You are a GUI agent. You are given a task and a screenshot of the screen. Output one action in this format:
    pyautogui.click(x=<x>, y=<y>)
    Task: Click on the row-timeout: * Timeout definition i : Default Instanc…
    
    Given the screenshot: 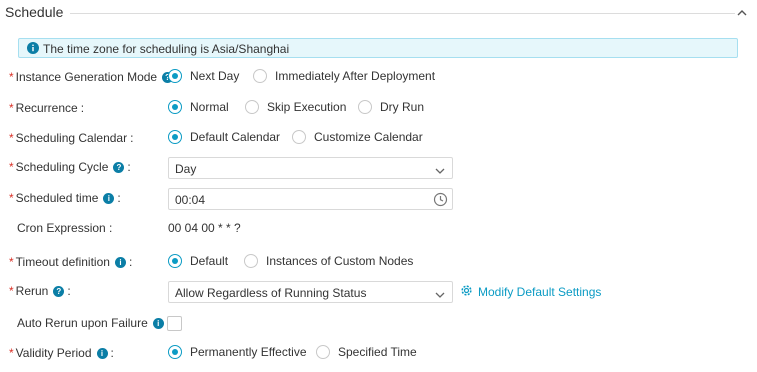 What is the action you would take?
    pyautogui.click(x=378, y=263)
    